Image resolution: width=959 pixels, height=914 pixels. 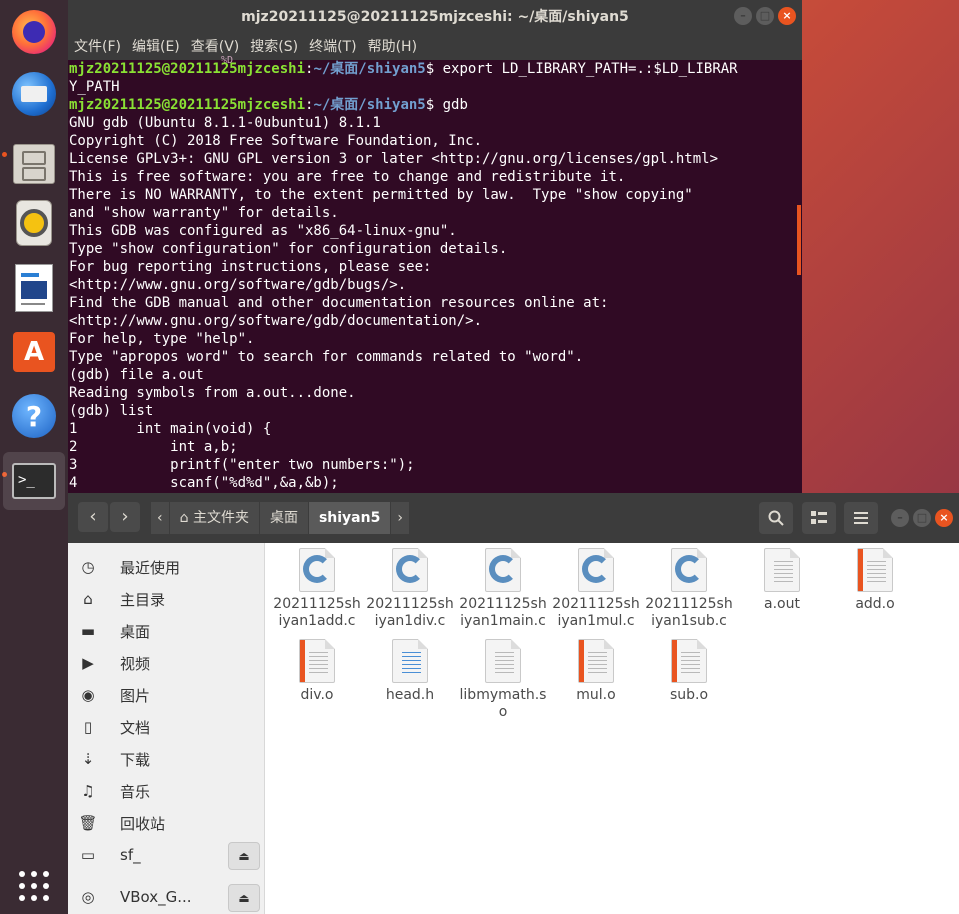 I want to click on back-button: ‹, so click(x=93, y=517).